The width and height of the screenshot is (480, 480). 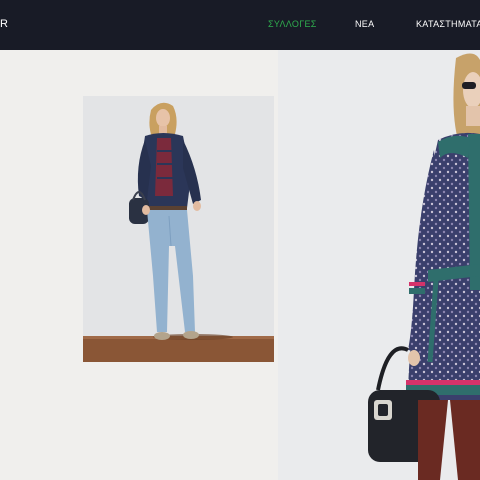 I want to click on nav-stores: ΚΑΤΑΣΤΗΜΑΤΑ, so click(x=448, y=24).